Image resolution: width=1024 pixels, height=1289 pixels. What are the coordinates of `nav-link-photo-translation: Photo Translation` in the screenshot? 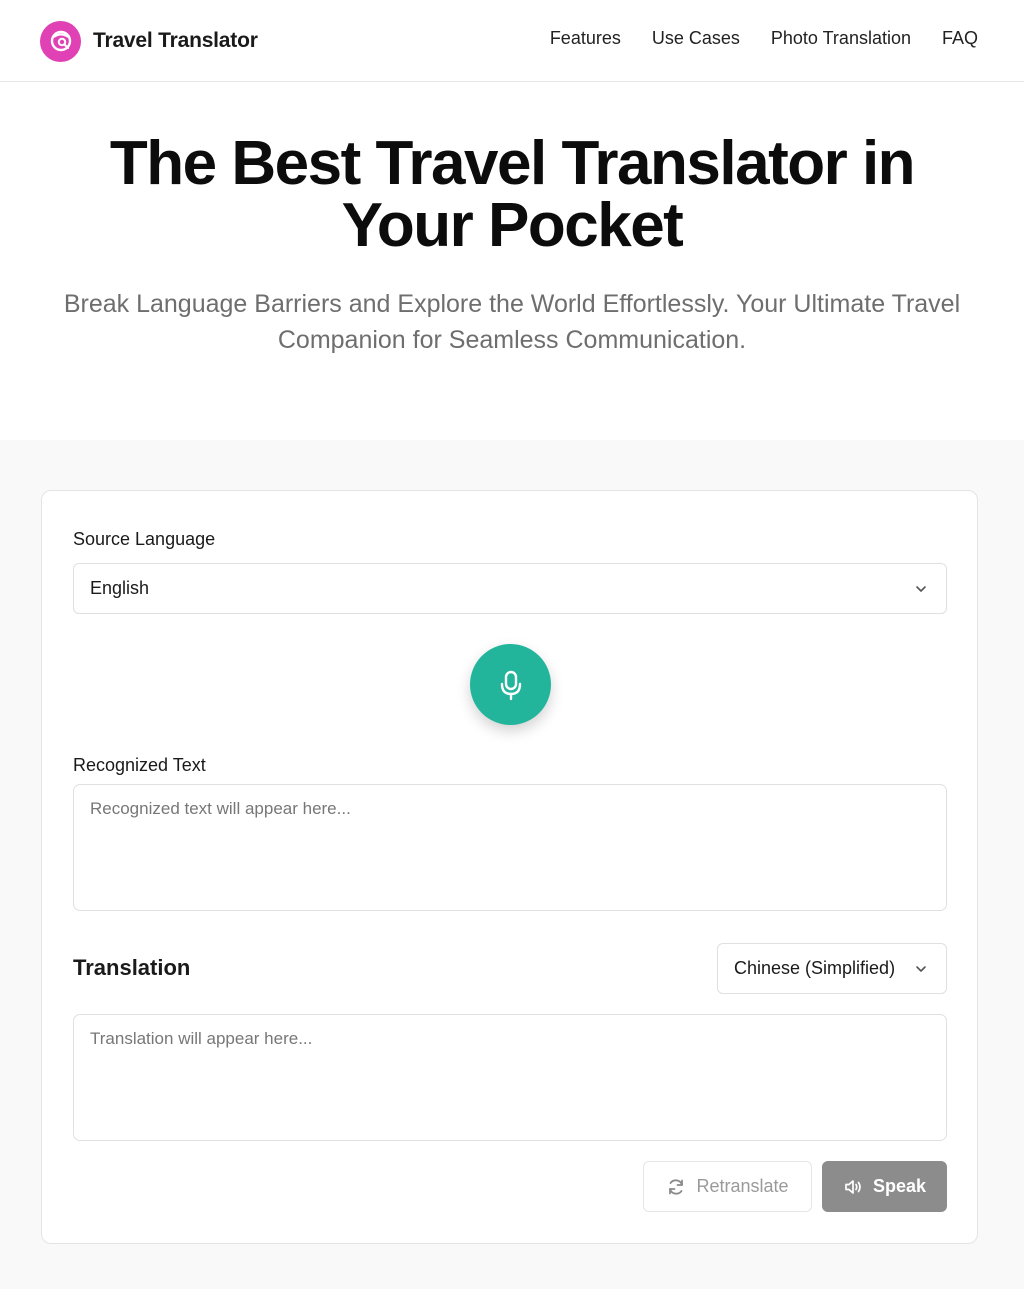 It's located at (841, 38).